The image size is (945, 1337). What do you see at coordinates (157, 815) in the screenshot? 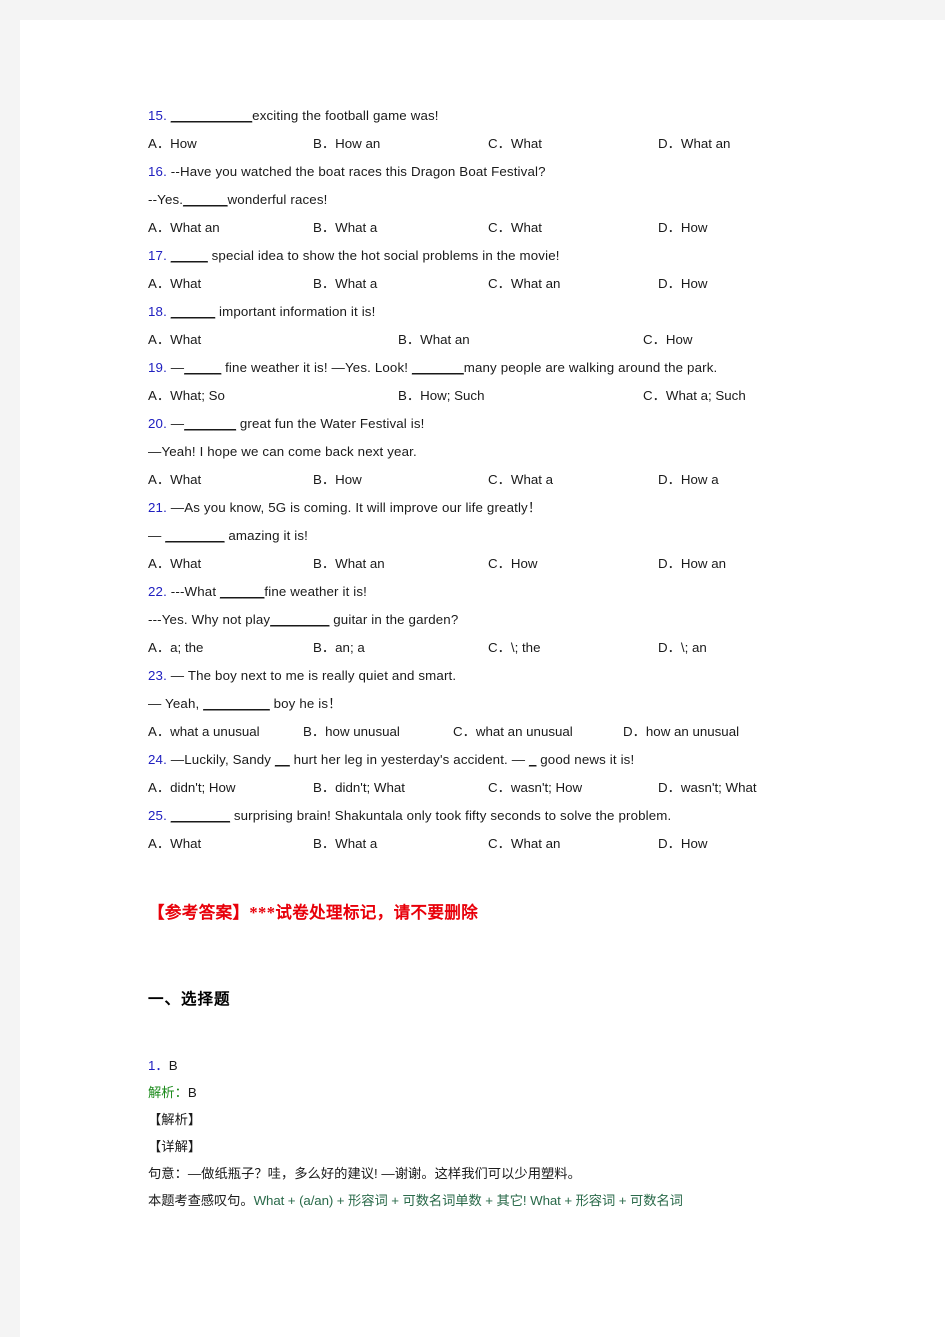
I see `question-25-number: 25.` at bounding box center [157, 815].